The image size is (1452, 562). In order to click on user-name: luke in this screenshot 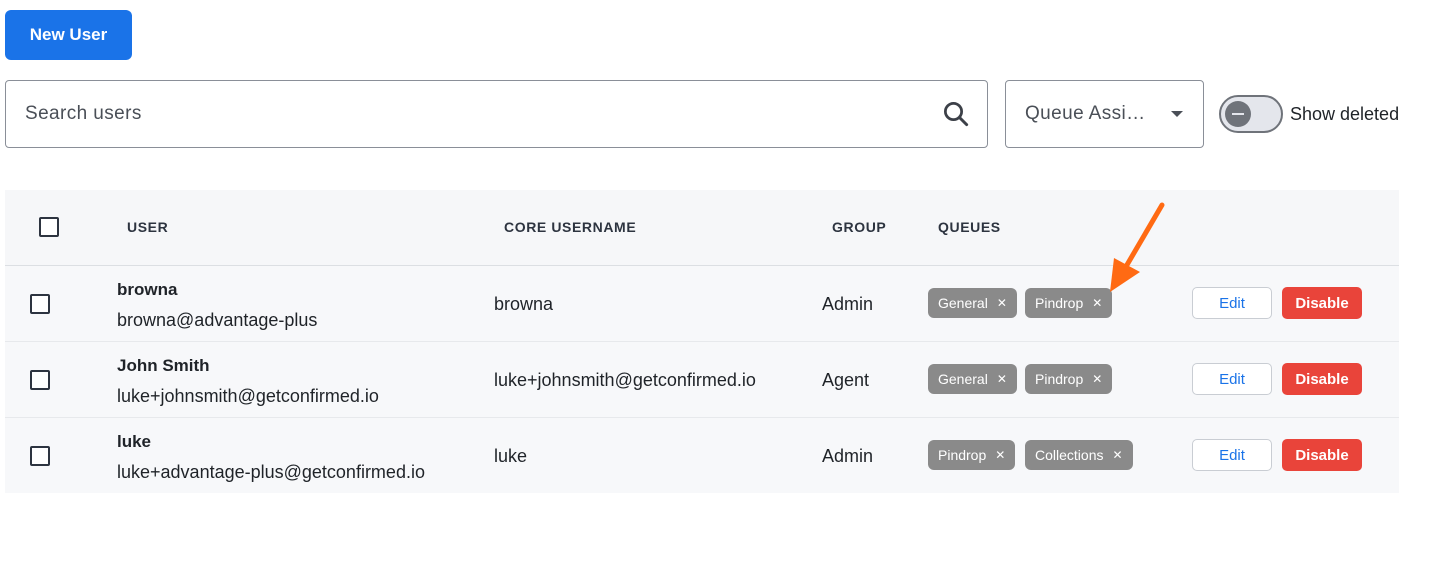, I will do `click(134, 441)`.